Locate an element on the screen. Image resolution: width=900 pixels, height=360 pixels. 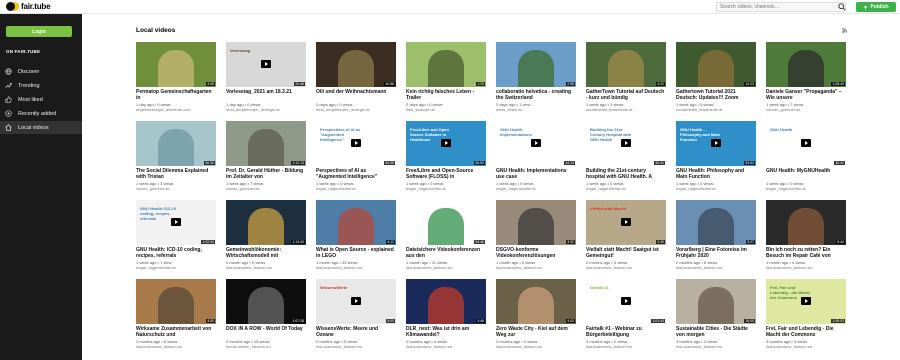
video-title: Olli und der Weihnachtsmann is located at coordinates (356, 95).